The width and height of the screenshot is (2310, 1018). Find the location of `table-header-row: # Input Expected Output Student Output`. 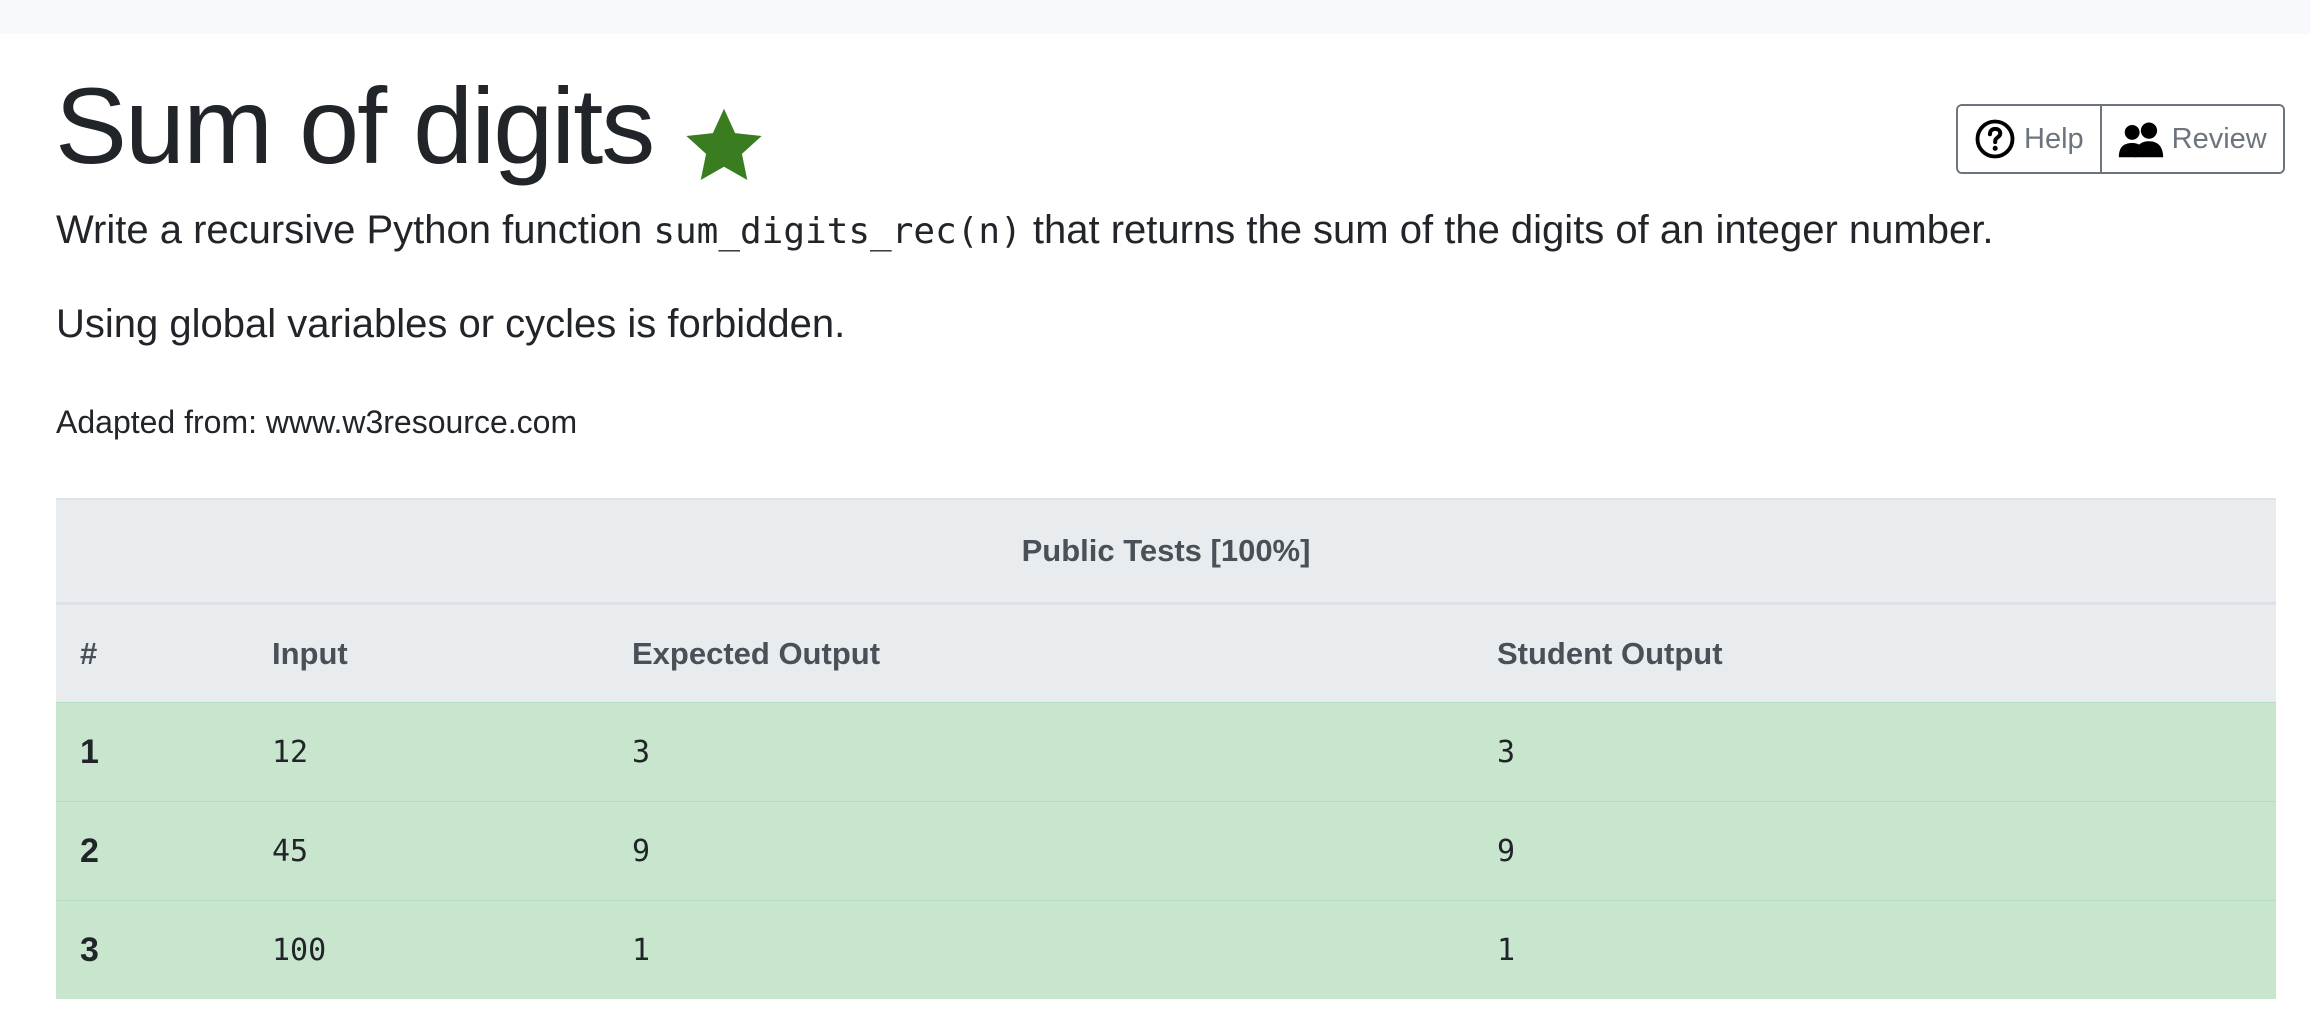

table-header-row: # Input Expected Output Student Output is located at coordinates (1166, 653).